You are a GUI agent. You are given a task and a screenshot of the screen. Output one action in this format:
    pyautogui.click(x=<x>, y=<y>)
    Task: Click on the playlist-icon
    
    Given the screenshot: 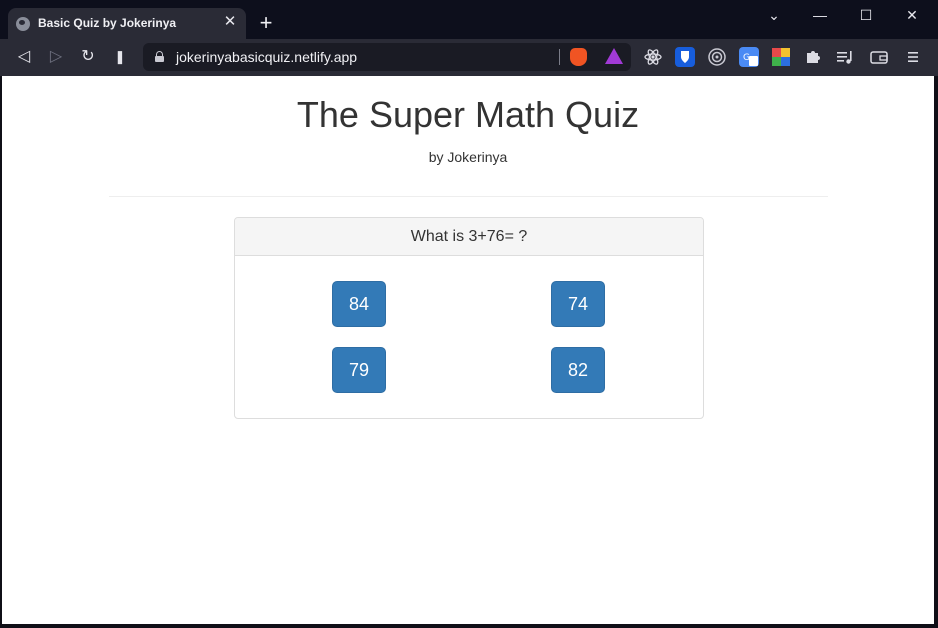 What is the action you would take?
    pyautogui.click(x=845, y=57)
    